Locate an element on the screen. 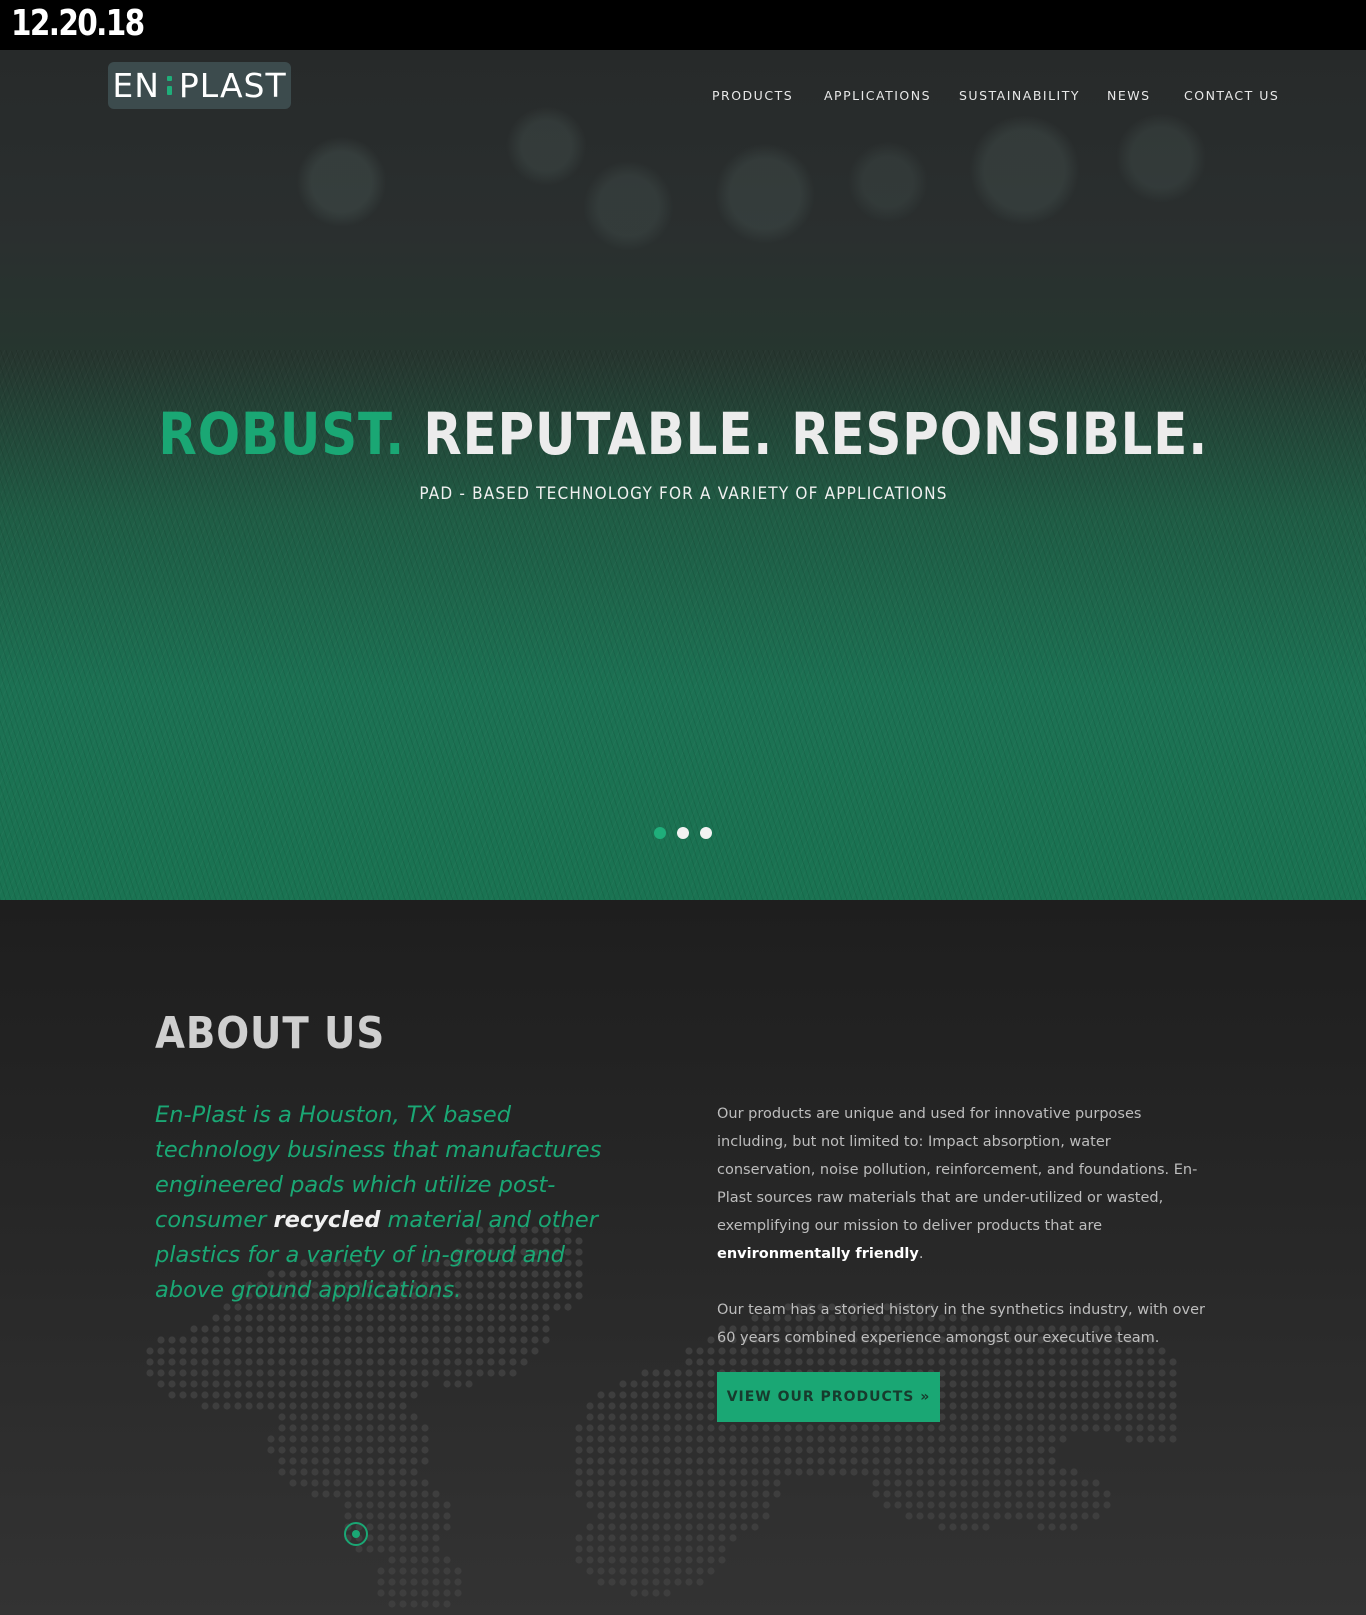 Image resolution: width=1366 pixels, height=1615 pixels. date-label: 12.20.18 is located at coordinates (78, 23).